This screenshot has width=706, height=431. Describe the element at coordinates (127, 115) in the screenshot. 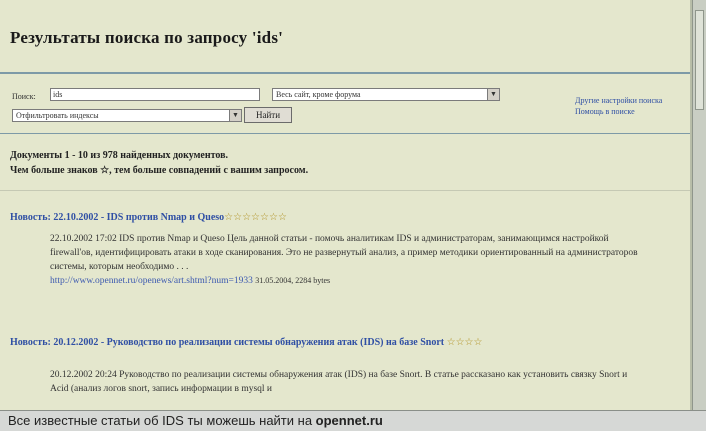

I see `filter-select: Отфильтровать индексы ▼` at that location.